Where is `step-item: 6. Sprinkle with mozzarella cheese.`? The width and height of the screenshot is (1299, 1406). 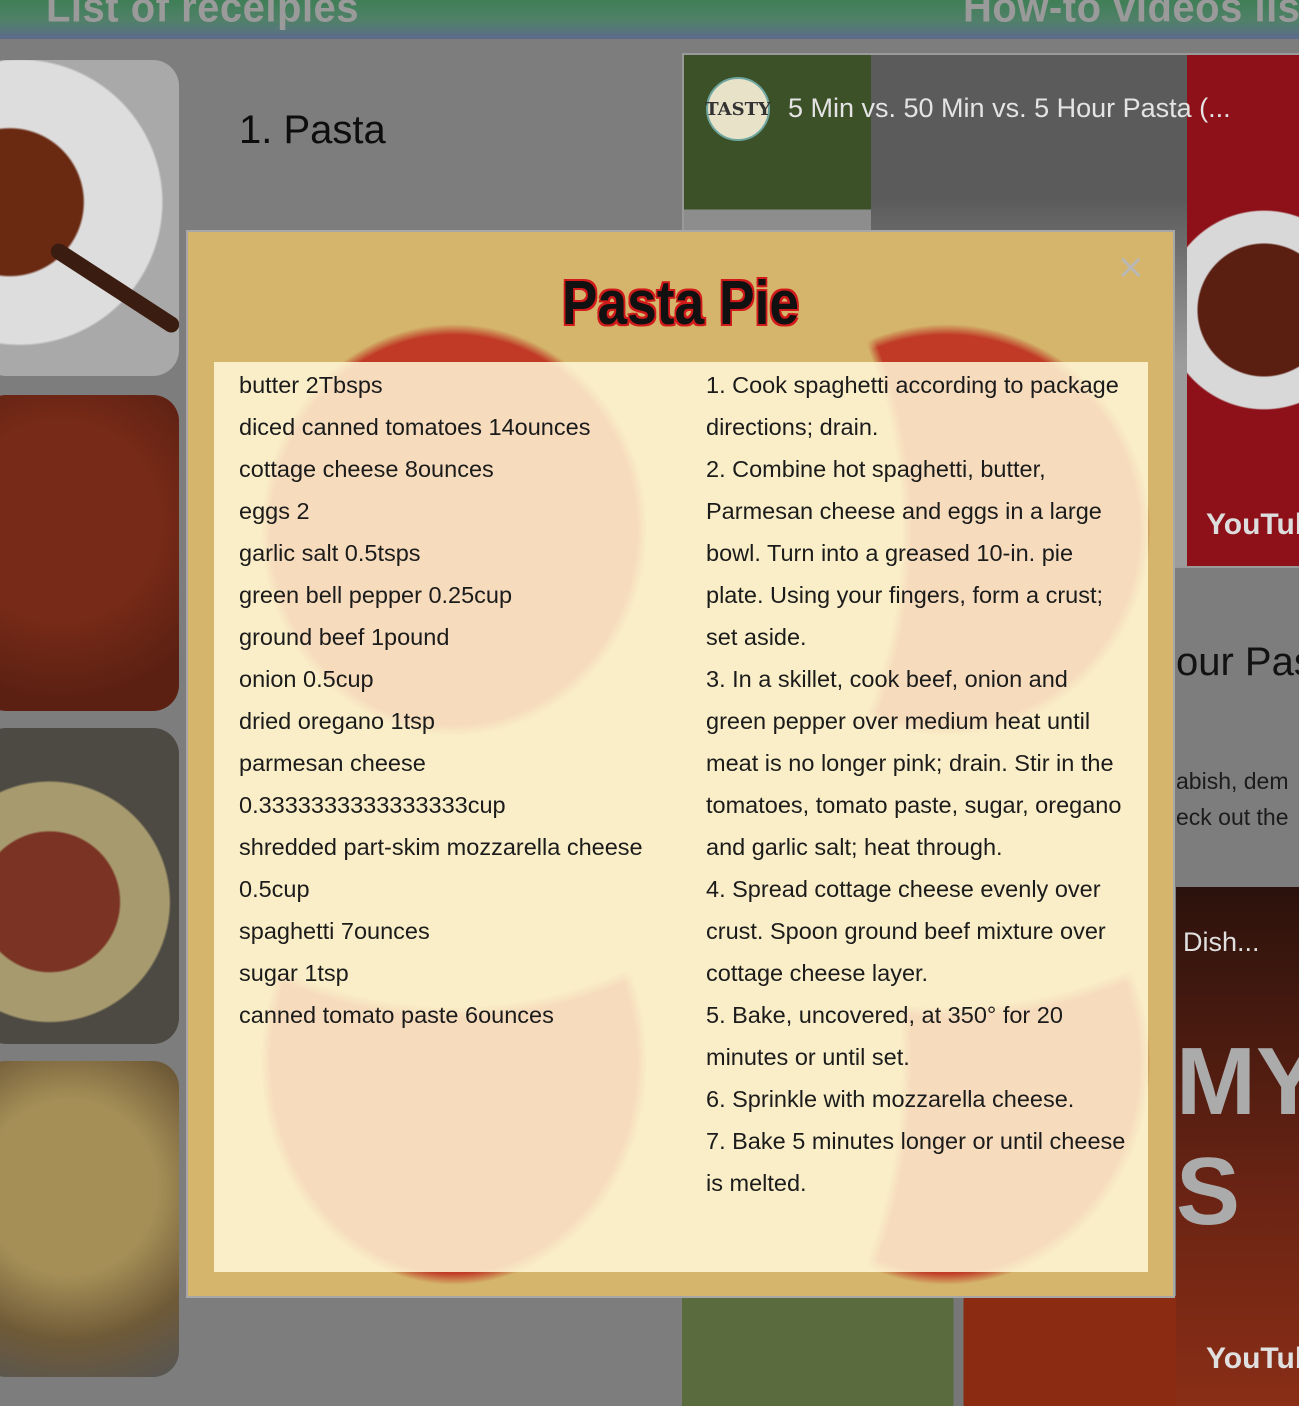 step-item: 6. Sprinkle with mozzarella cheese. is located at coordinates (890, 1099).